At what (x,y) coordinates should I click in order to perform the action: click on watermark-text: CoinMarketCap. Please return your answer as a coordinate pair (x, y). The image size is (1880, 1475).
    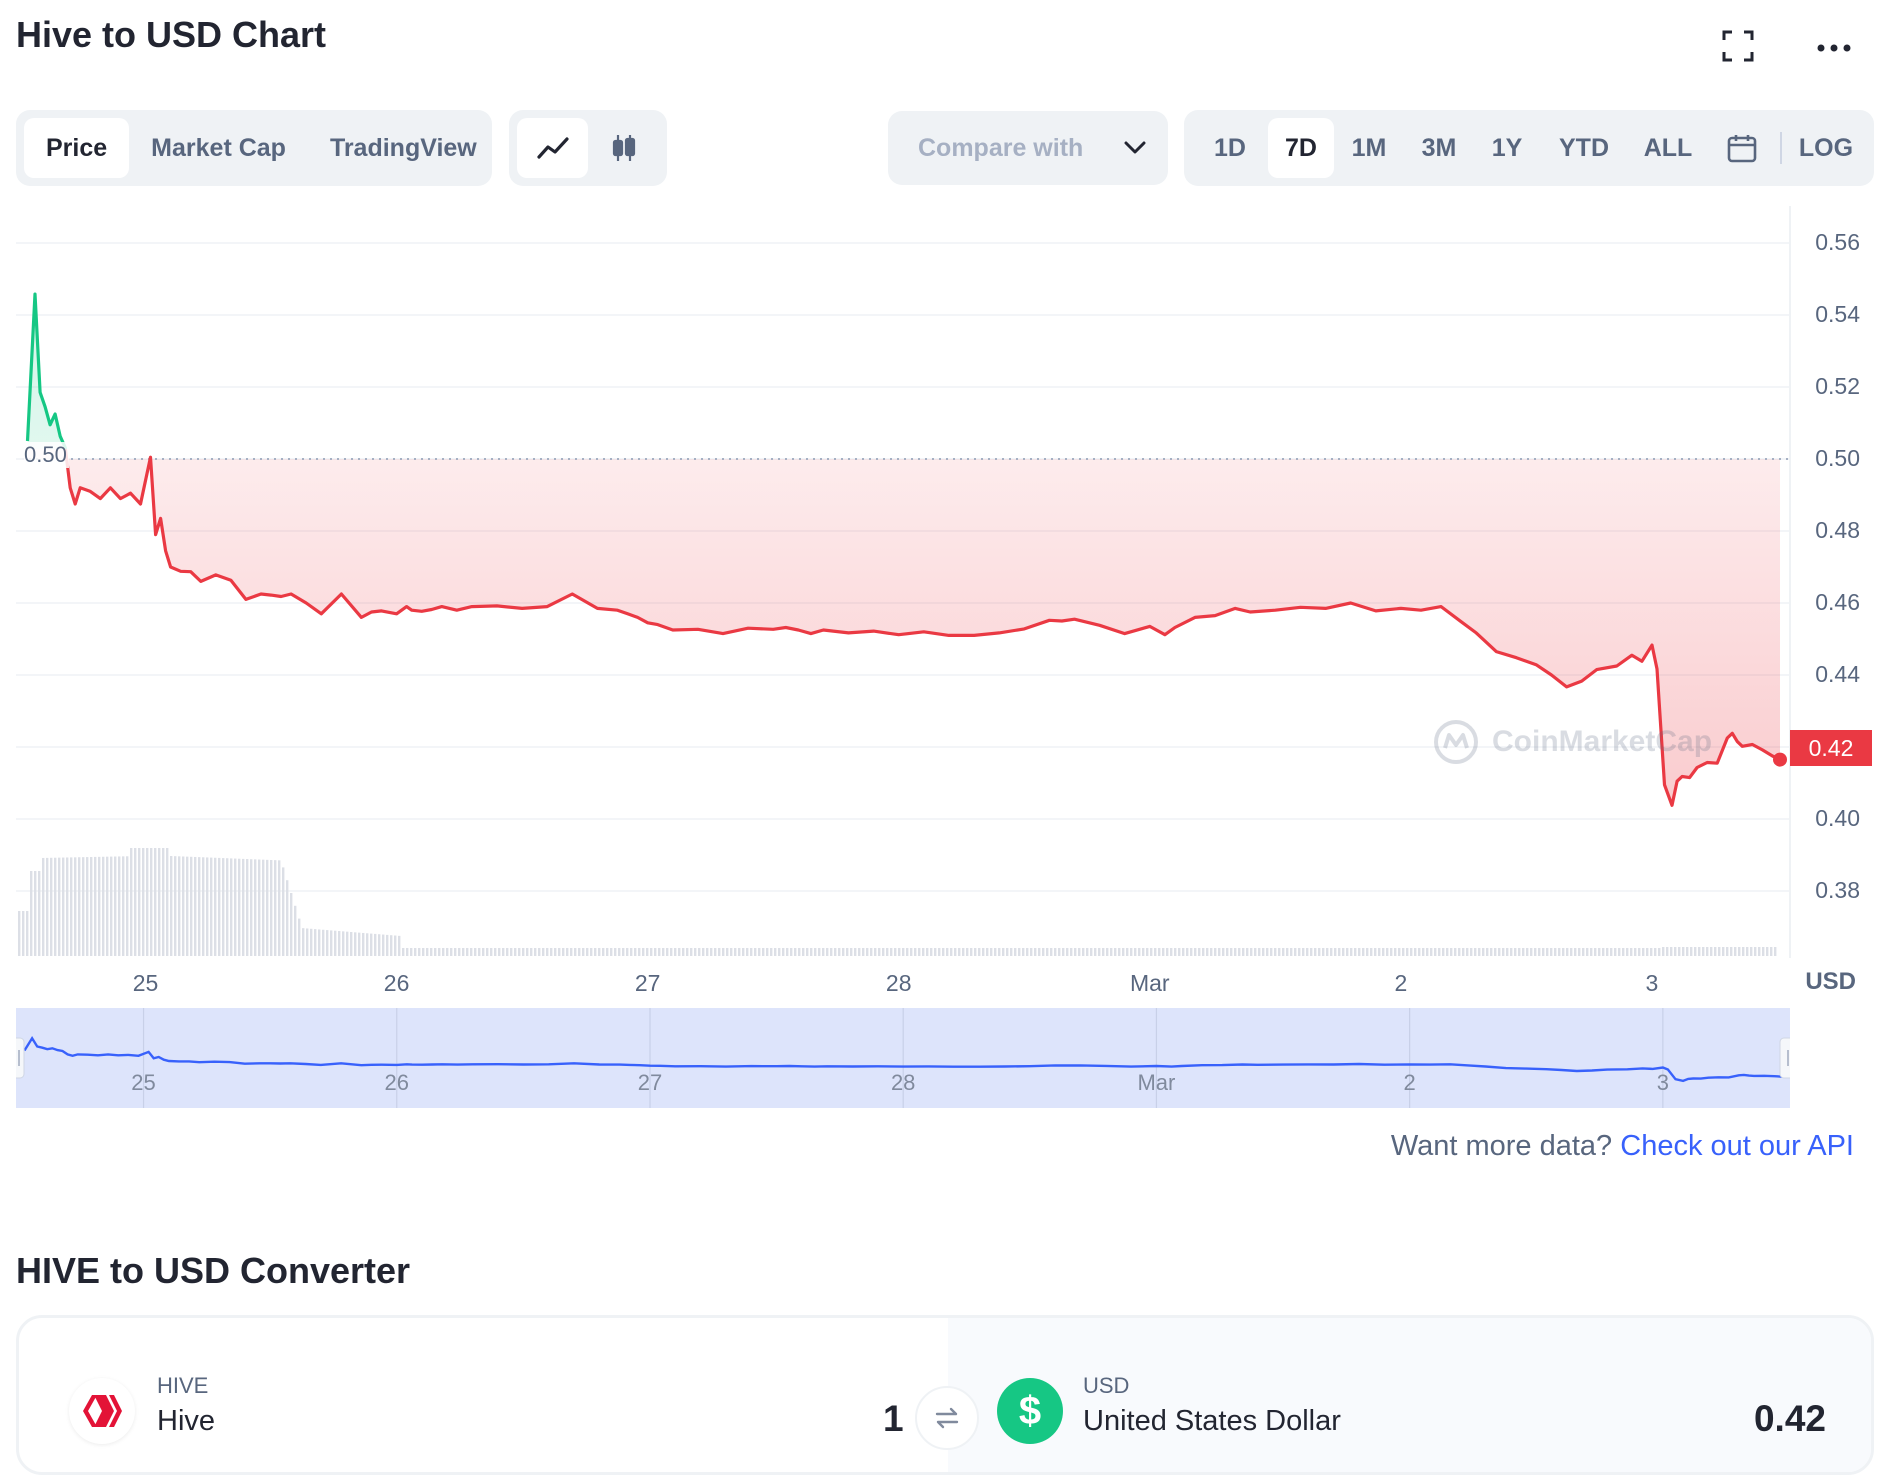
    Looking at the image, I should click on (1602, 741).